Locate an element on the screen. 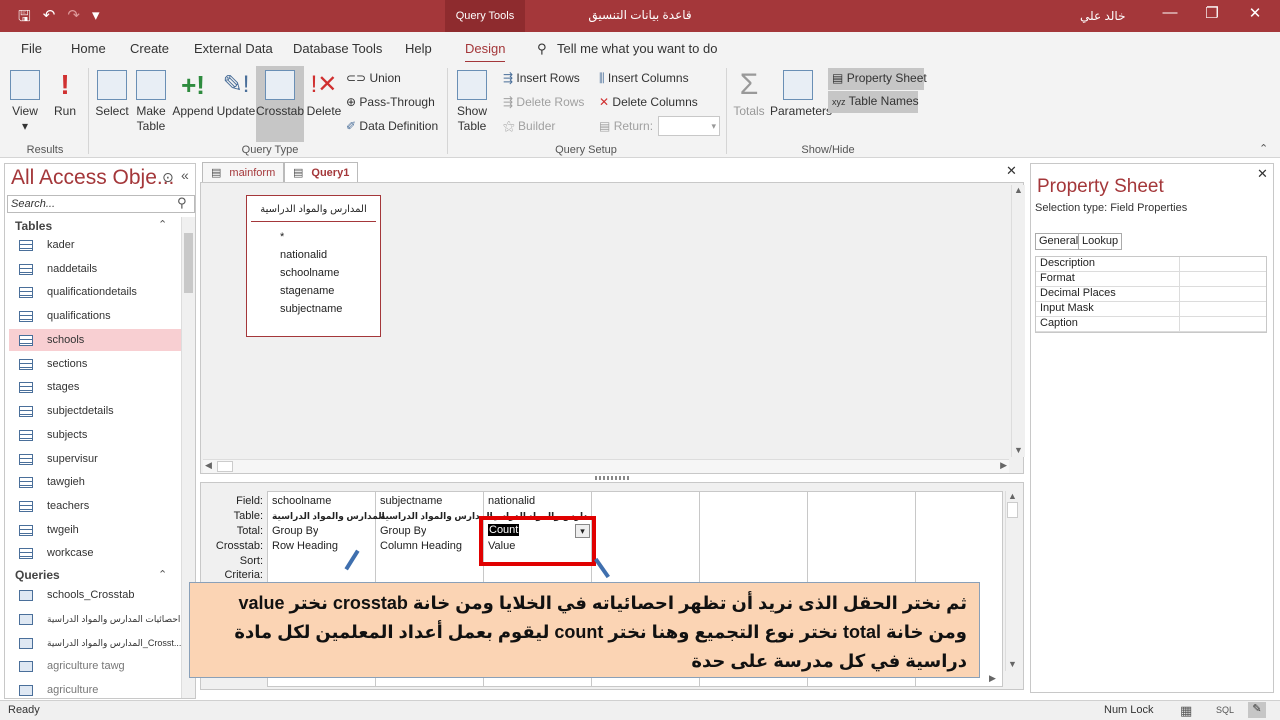  pass-through-button: ⊕ Pass-Through is located at coordinates (390, 102).